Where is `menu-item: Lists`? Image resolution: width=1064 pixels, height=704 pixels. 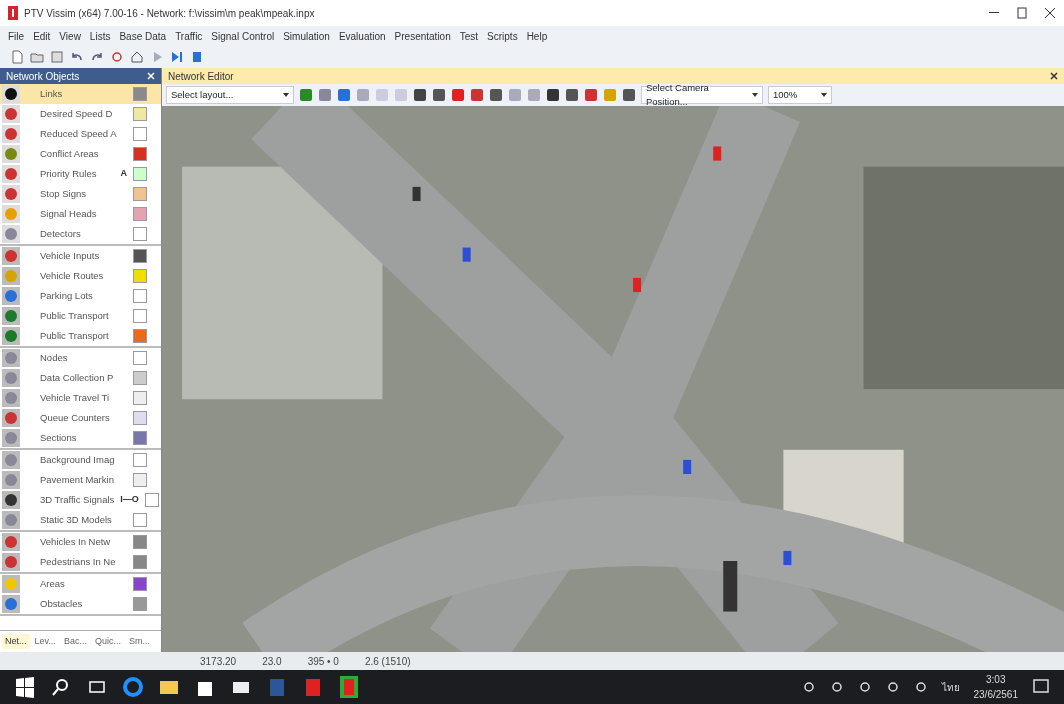
menu-item: Lists is located at coordinates (100, 36).